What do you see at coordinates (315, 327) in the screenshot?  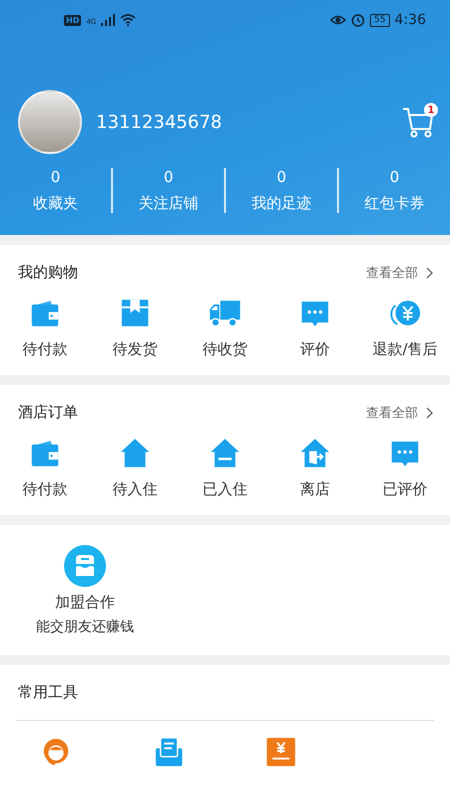 I see `order-shortcut: 评价` at bounding box center [315, 327].